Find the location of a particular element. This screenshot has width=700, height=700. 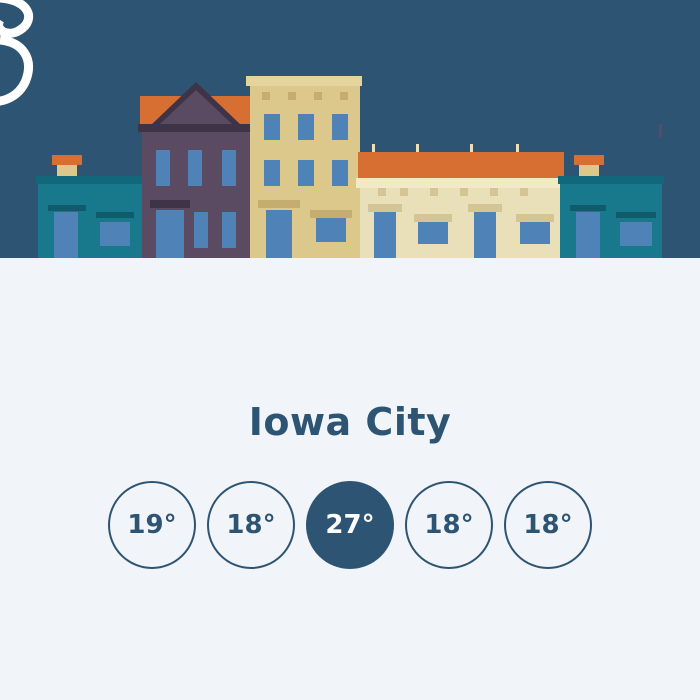

forecast-day-3-selected: 27° is located at coordinates (350, 525).